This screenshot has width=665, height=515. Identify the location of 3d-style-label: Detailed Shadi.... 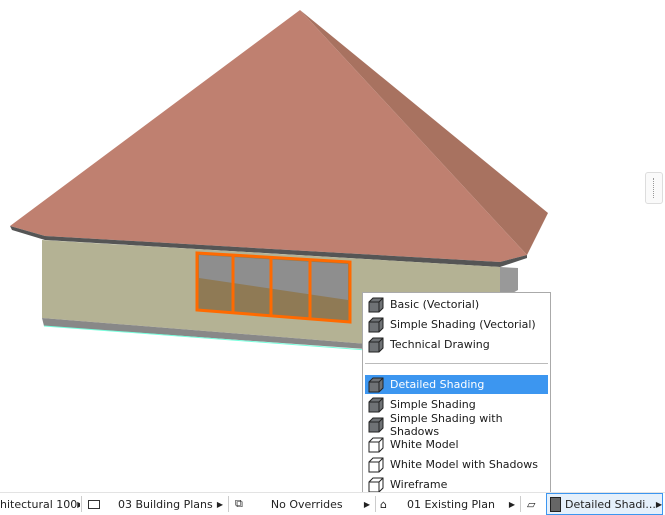
(610, 504).